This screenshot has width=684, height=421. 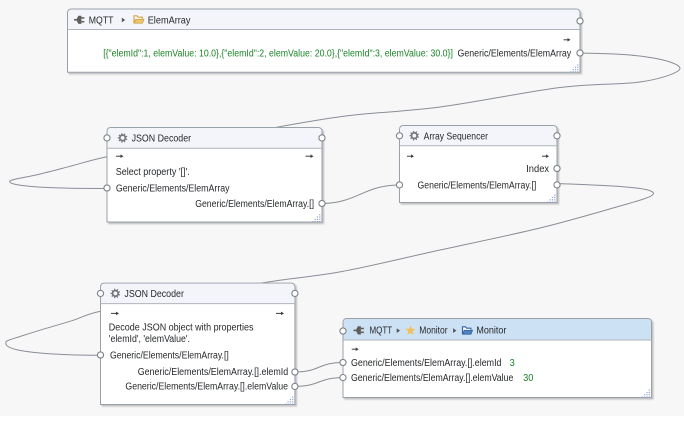 I want to click on svg-text: 3, so click(x=513, y=363).